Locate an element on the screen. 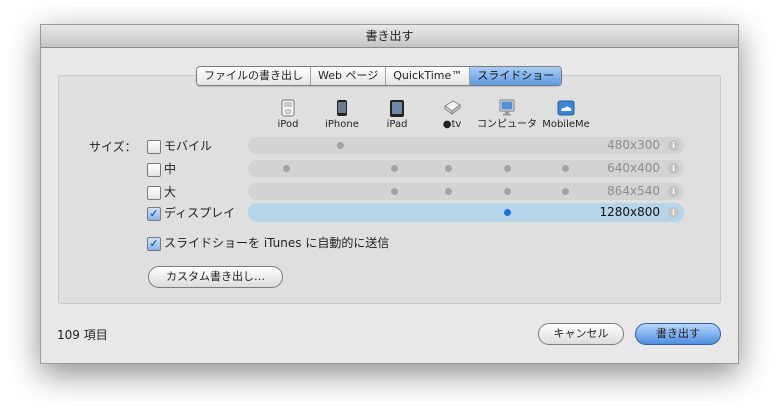 This screenshot has width=776, height=419. size-mobile-checkbox is located at coordinates (154, 147).